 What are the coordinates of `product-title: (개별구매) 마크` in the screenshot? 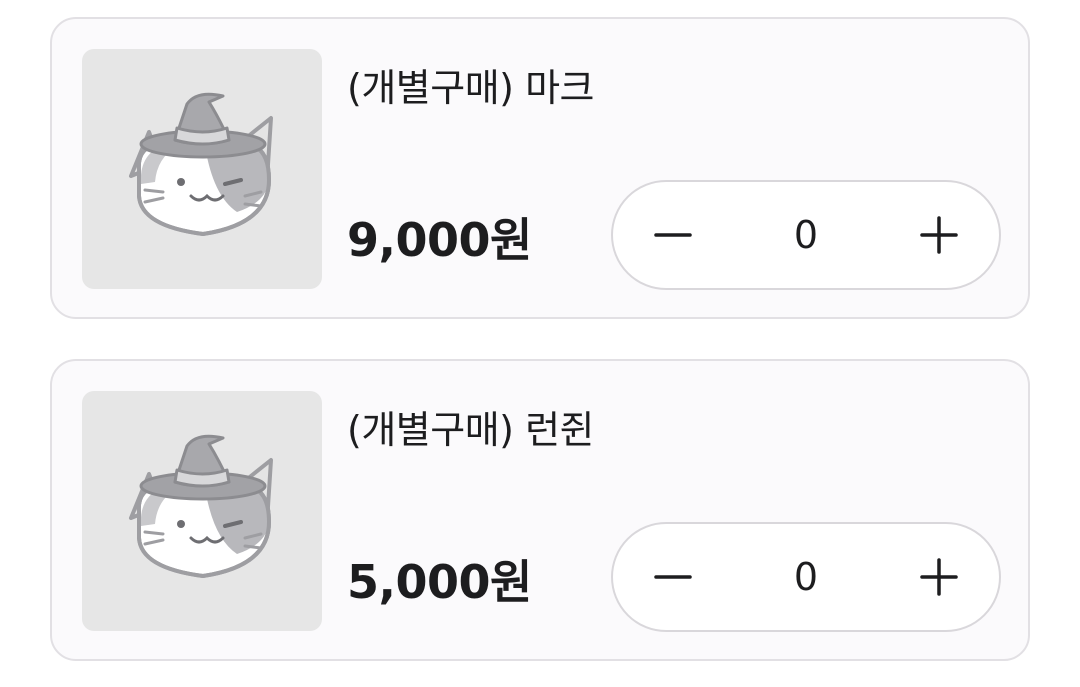 It's located at (471, 88).